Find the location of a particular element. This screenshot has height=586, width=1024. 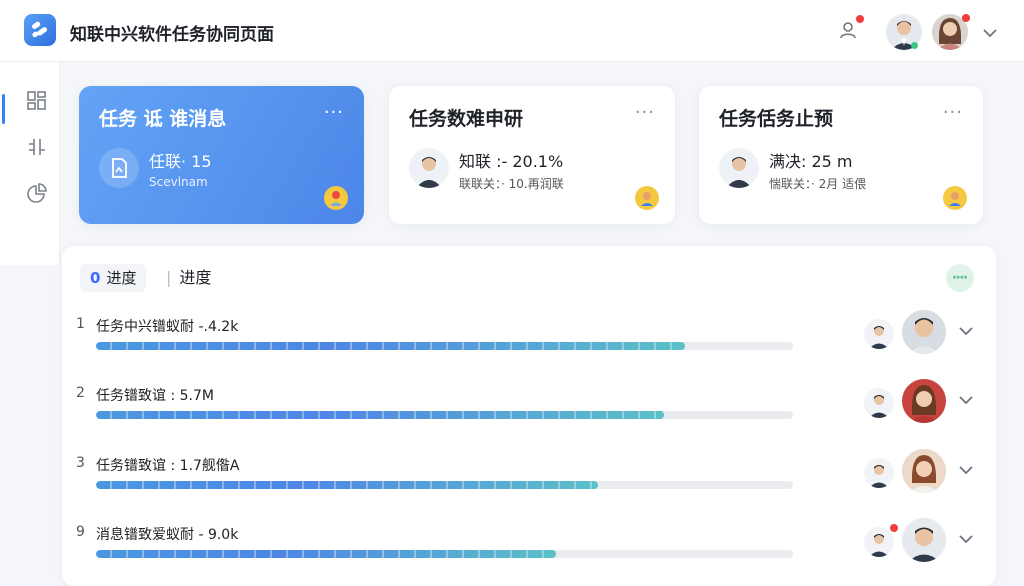

chart-icon is located at coordinates (37, 193).